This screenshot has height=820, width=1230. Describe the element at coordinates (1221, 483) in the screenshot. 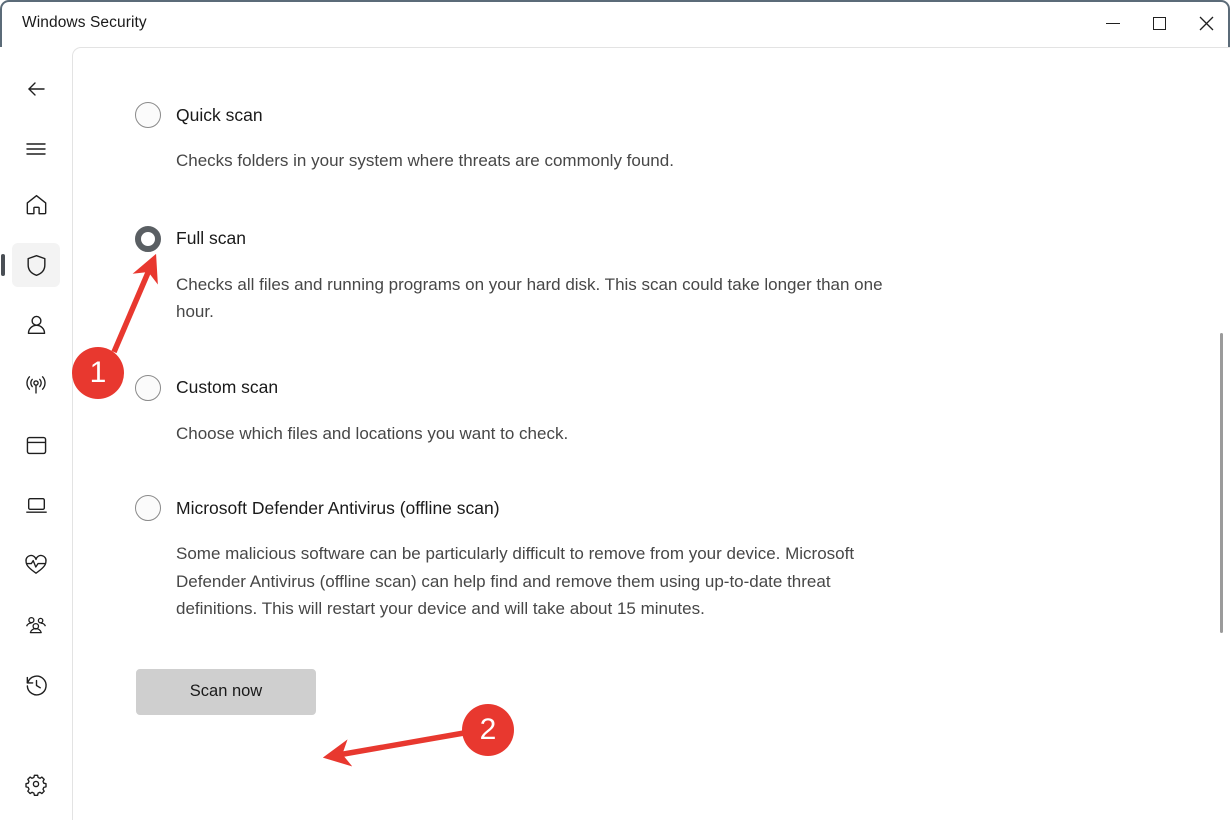

I see `scrollbar-thumb` at that location.